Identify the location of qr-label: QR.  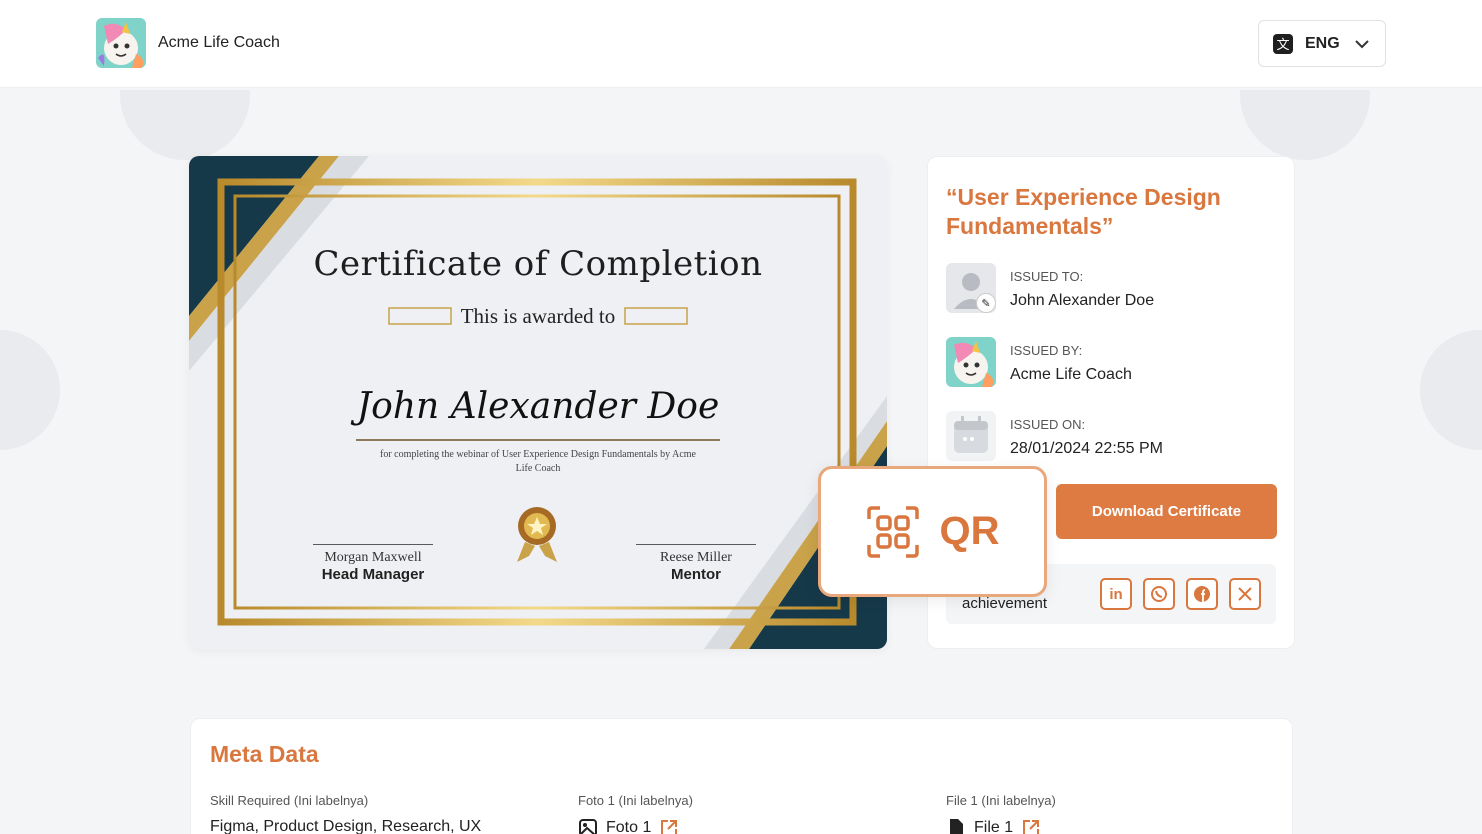
(969, 531).